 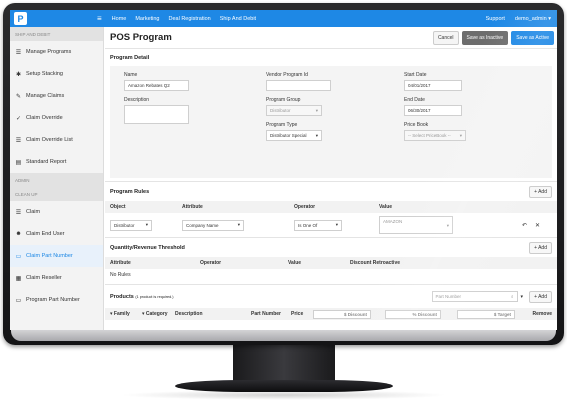 I want to click on program-group-field-group: Program Group Distributor ▾, so click(x=294, y=106).